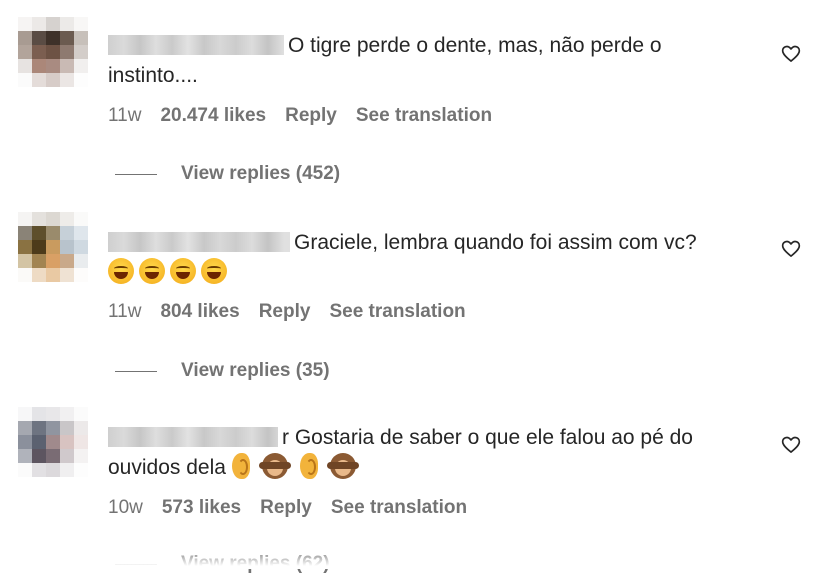 The width and height of the screenshot is (821, 575). Describe the element at coordinates (428, 468) in the screenshot. I see `comment-text-line-2-wrapper: ouvidos dela` at that location.